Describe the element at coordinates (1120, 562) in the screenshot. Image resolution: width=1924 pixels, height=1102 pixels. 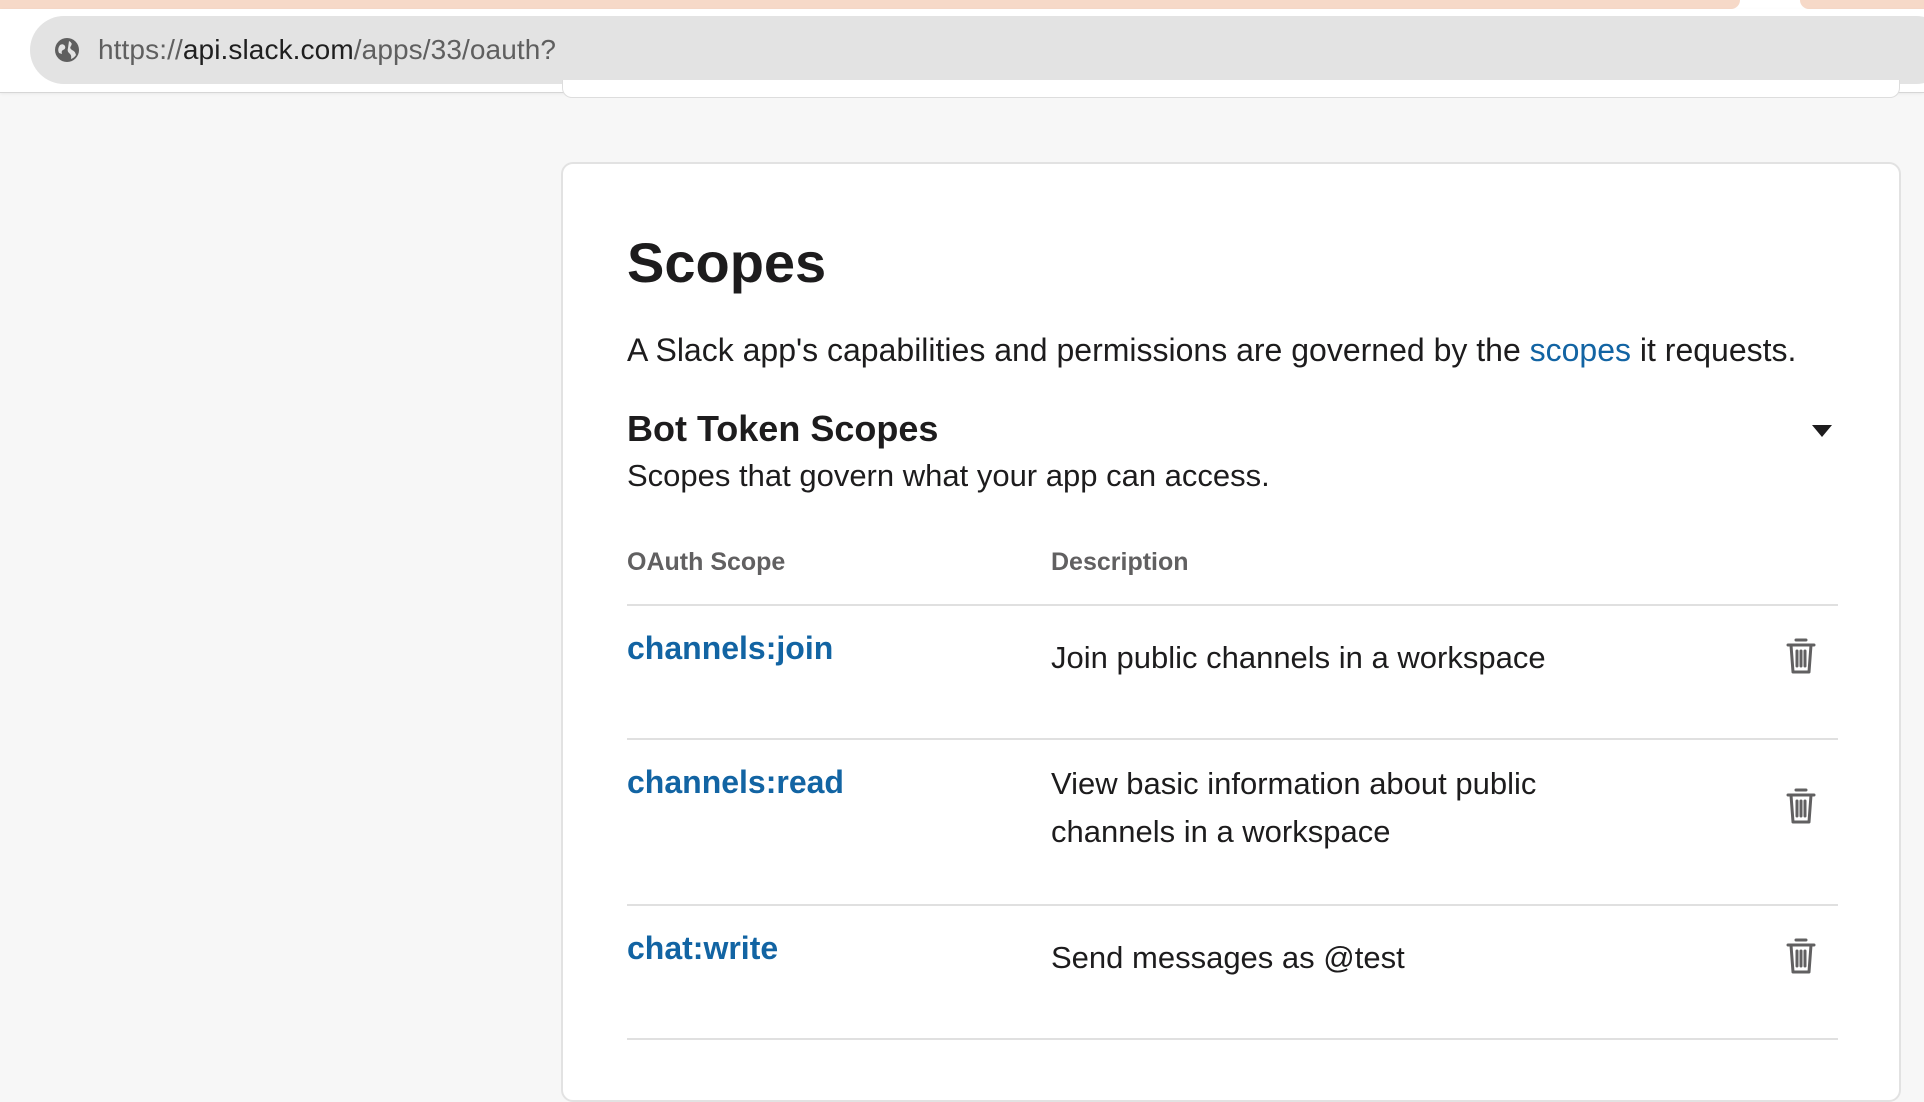
I see `column-header-description: Description` at that location.